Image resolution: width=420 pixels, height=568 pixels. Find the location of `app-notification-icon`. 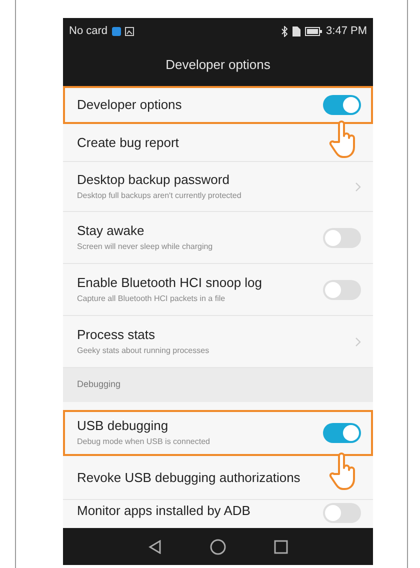

app-notification-icon is located at coordinates (116, 31).